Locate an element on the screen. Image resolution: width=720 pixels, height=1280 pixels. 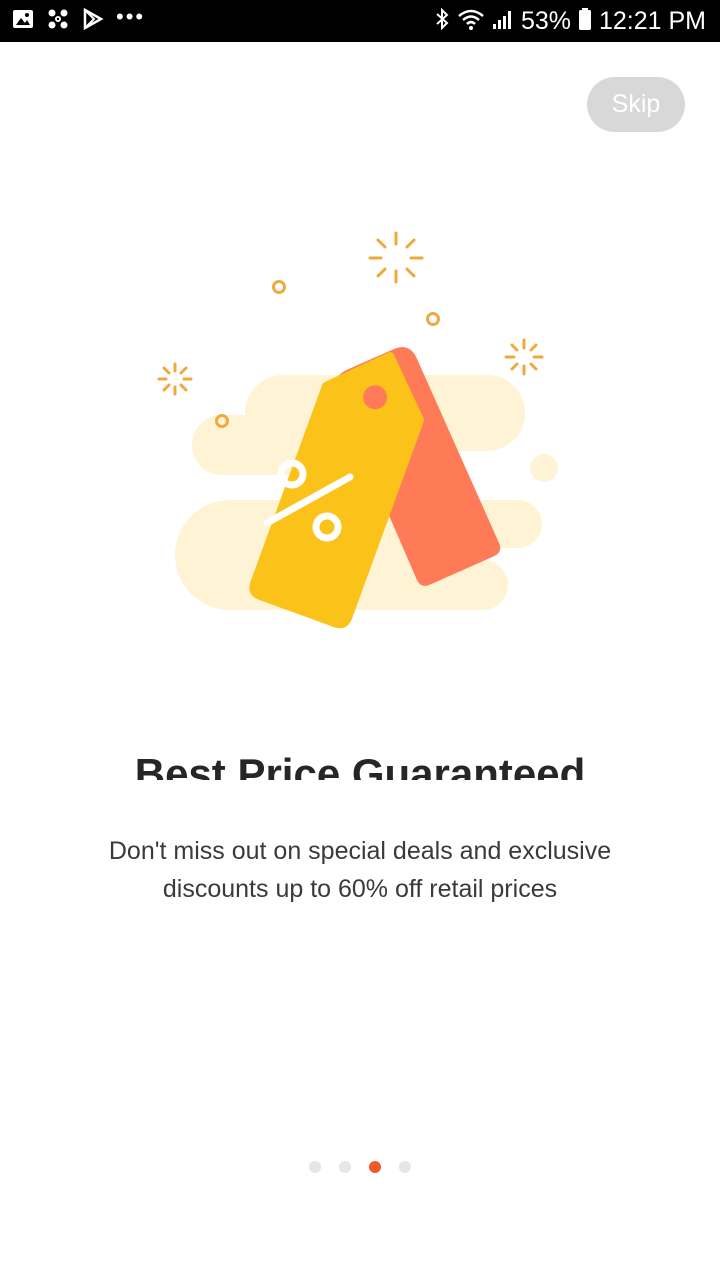
title-container: Best Price Guaranteed is located at coordinates (360, 764).